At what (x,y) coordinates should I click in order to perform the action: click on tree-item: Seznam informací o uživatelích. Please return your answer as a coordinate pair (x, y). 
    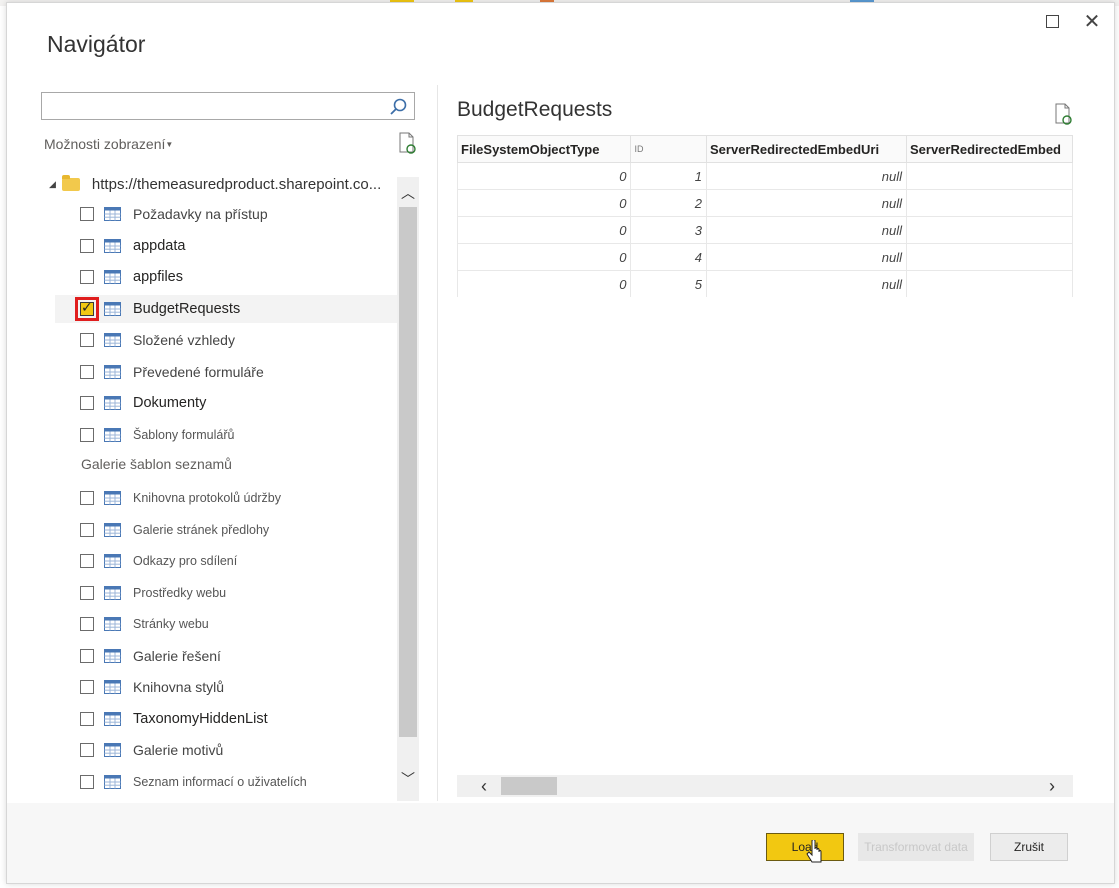
    Looking at the image, I should click on (229, 782).